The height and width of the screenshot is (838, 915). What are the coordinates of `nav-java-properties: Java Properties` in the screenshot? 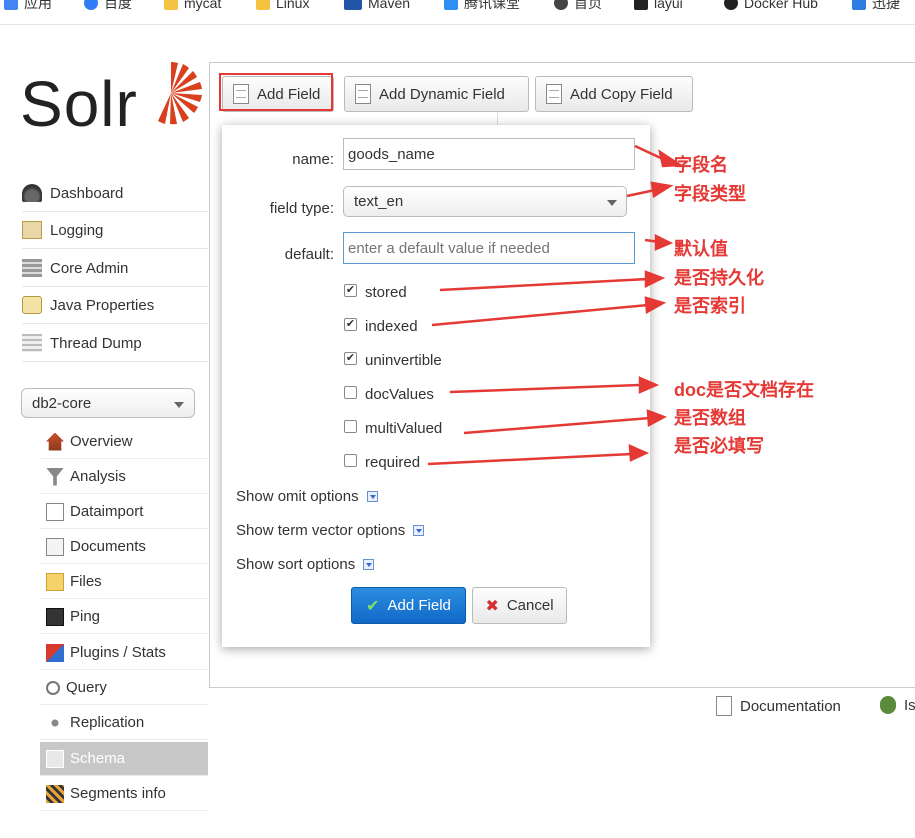 It's located at (115, 305).